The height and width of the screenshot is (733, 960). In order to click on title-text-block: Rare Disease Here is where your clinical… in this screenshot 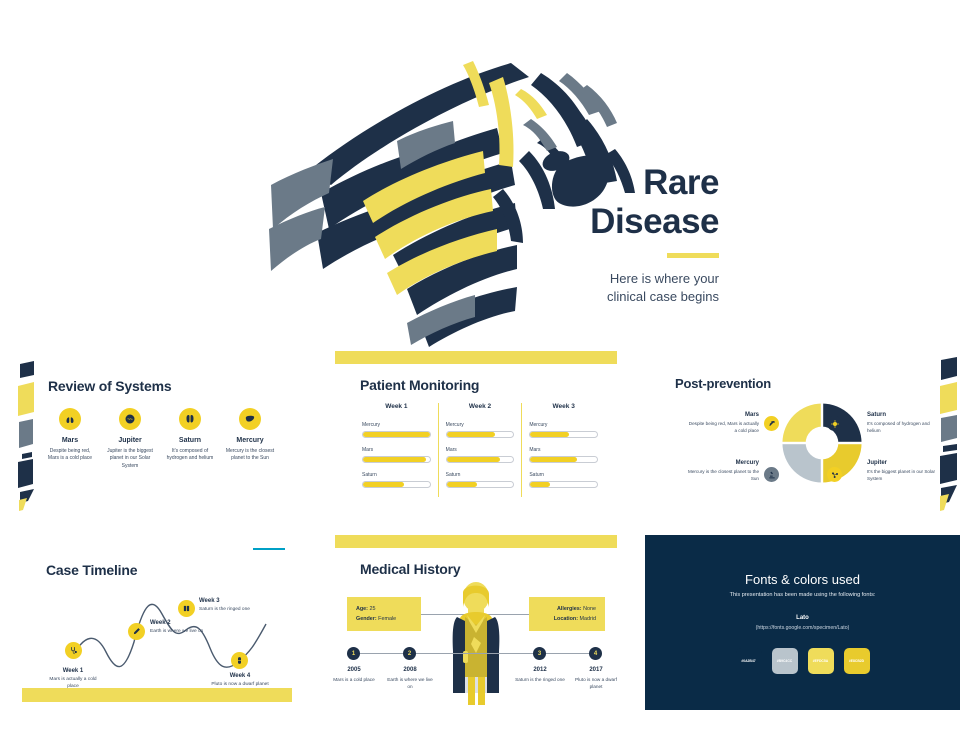, I will do `click(614, 234)`.